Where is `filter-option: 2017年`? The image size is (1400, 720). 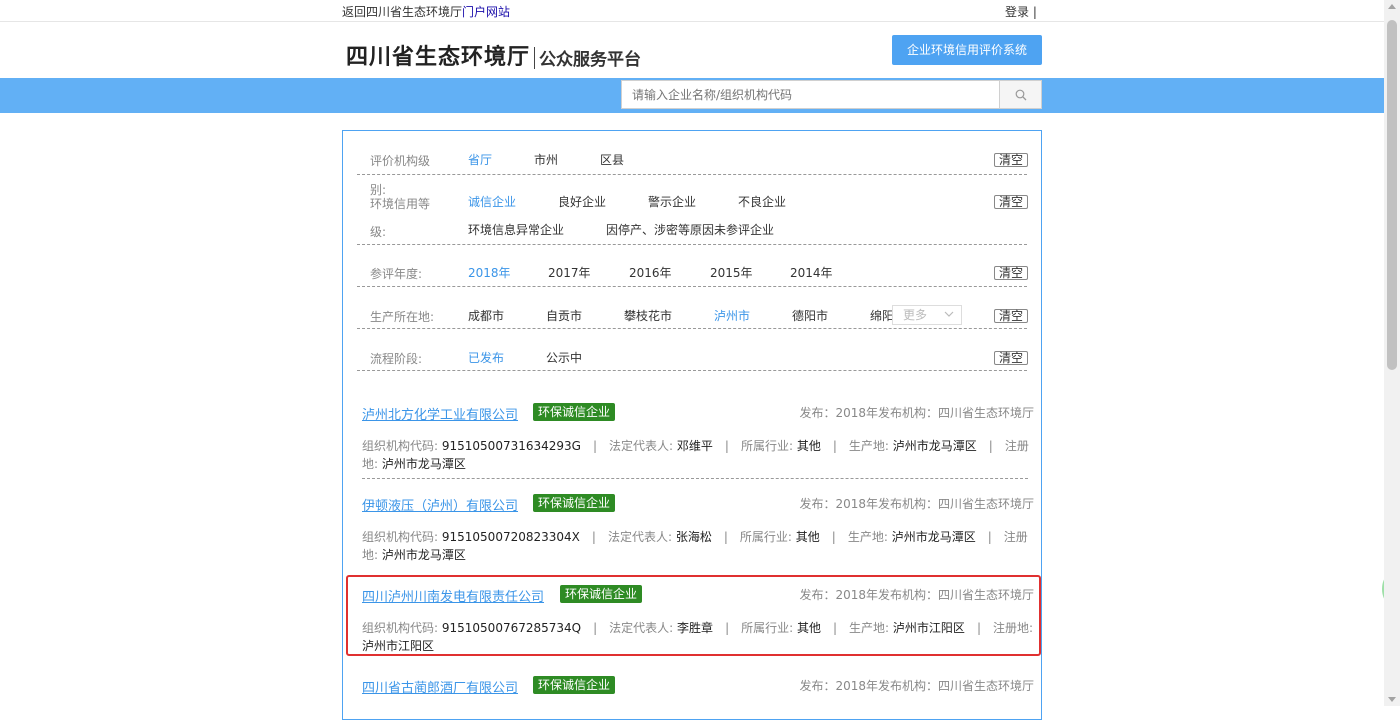 filter-option: 2017年 is located at coordinates (569, 272).